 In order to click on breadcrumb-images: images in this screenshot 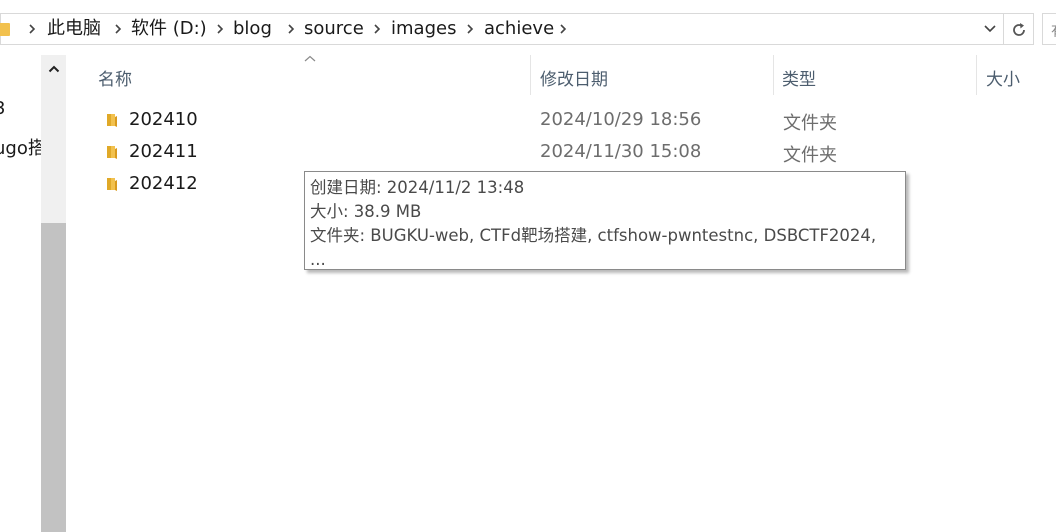, I will do `click(423, 29)`.